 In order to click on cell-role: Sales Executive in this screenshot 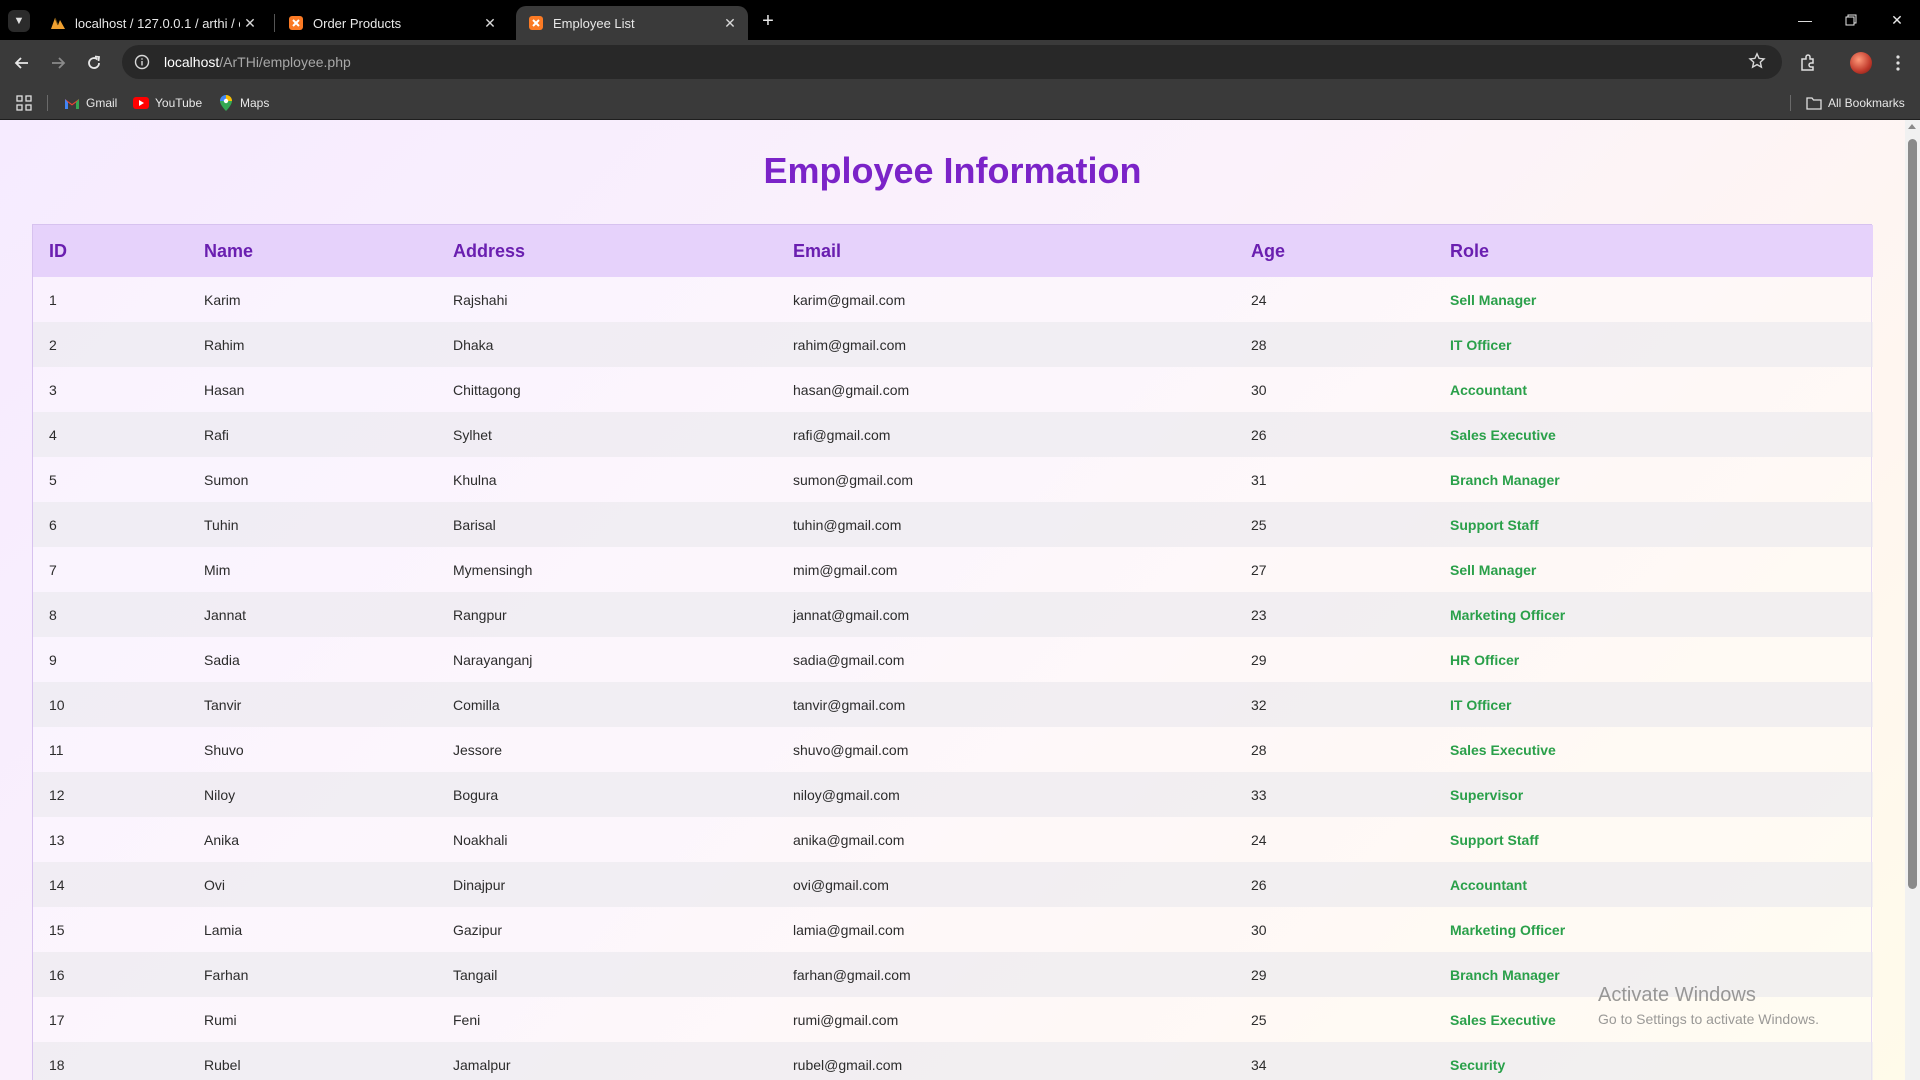, I will do `click(1503, 434)`.